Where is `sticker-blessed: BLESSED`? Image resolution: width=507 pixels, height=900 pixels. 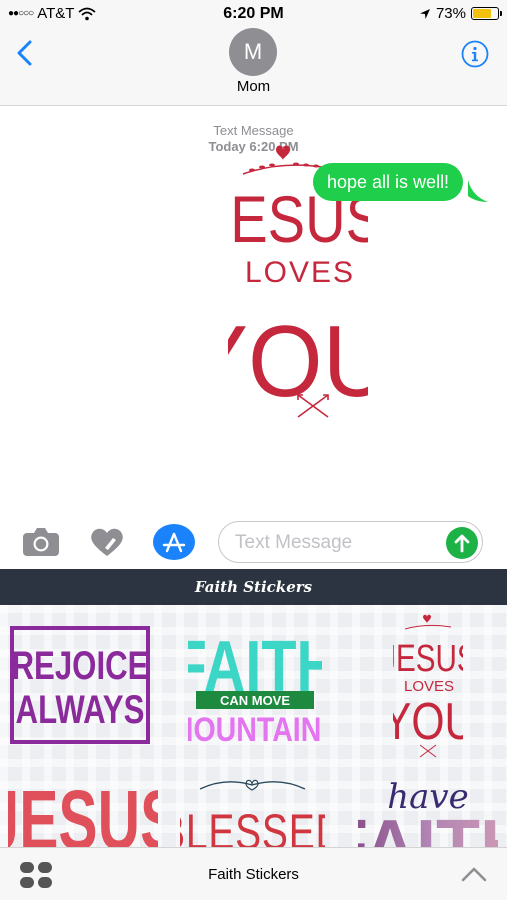
sticker-blessed: BLESSED is located at coordinates (252, 811).